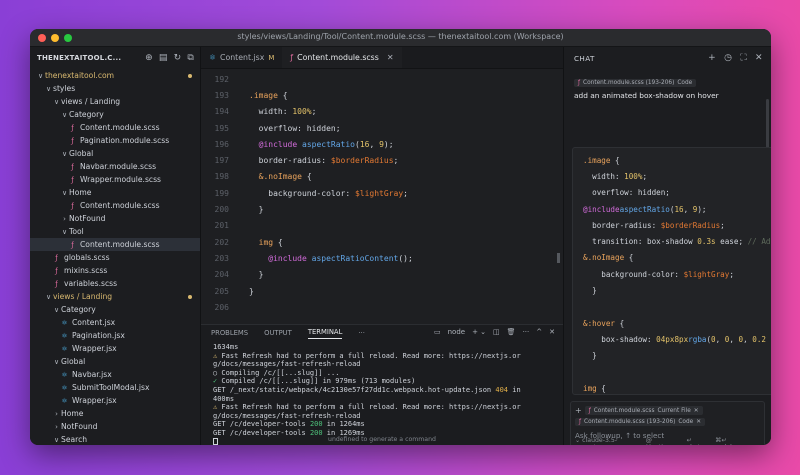  I want to click on code-line: 197 border-radius: $borderRadius;, so click(382, 160).